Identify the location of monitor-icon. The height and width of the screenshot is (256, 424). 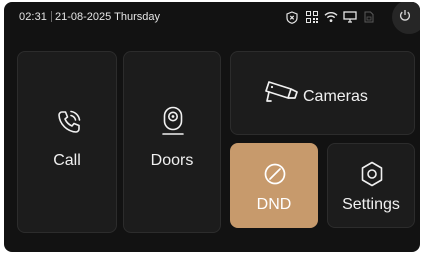
(350, 17).